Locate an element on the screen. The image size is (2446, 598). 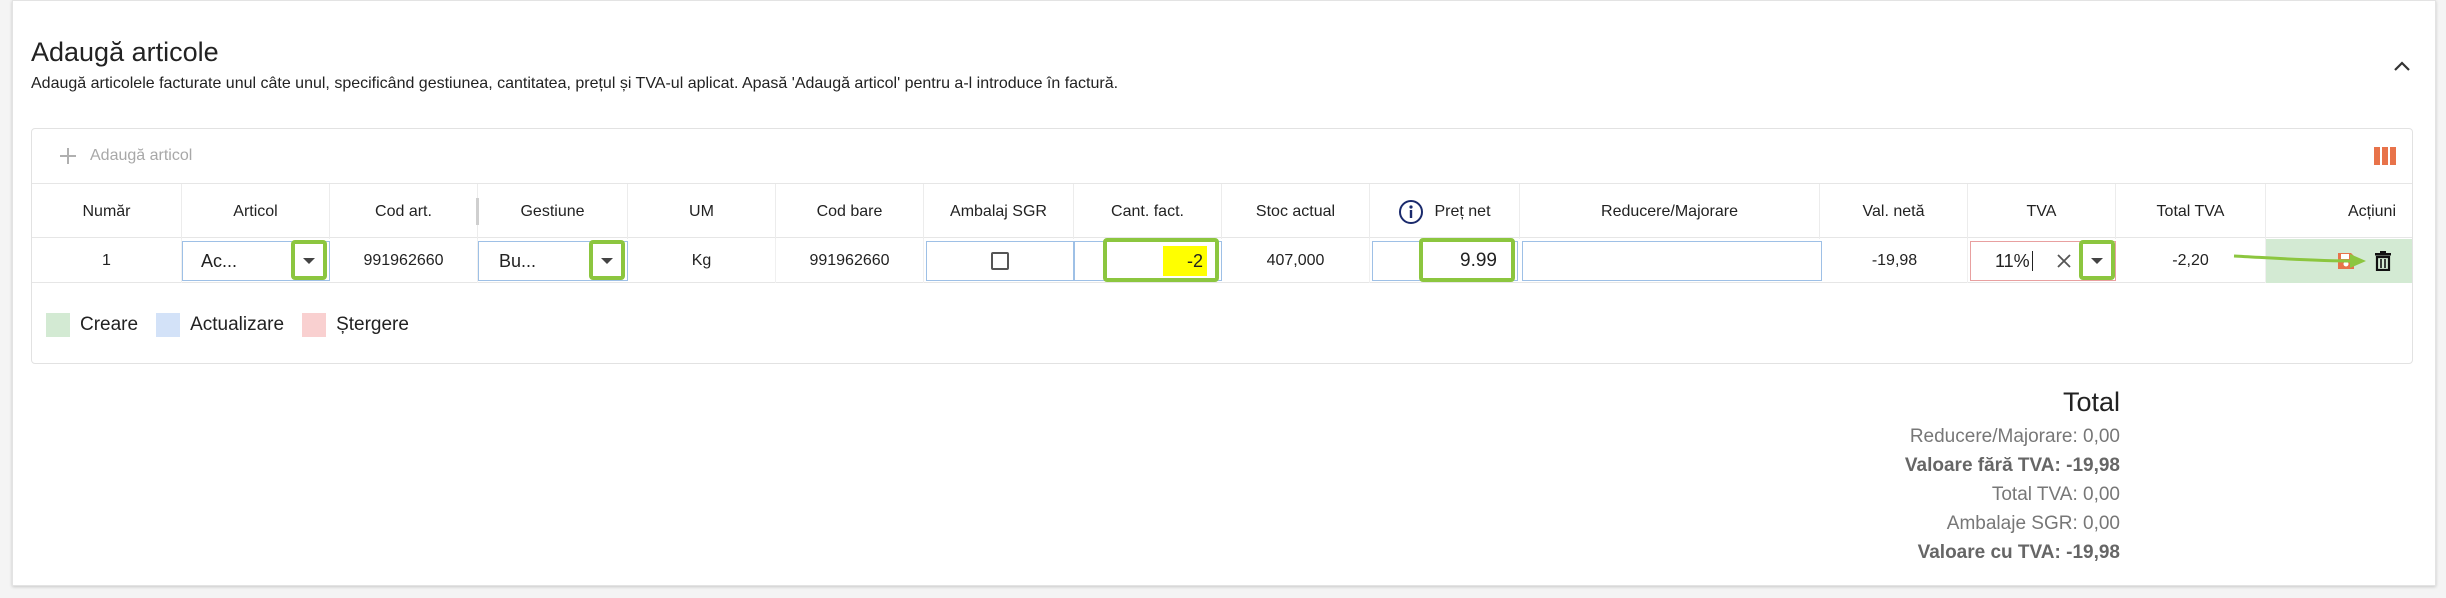
columns-button is located at coordinates (2385, 156).